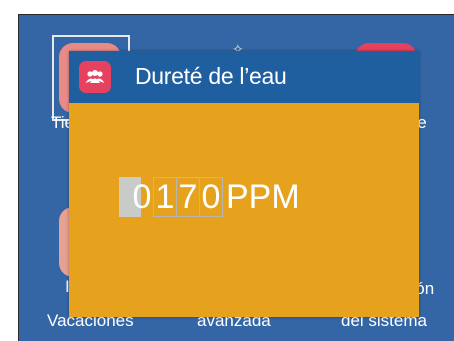  I want to click on hardness-value-input: 0 1 7 0 PPM, so click(209, 197).